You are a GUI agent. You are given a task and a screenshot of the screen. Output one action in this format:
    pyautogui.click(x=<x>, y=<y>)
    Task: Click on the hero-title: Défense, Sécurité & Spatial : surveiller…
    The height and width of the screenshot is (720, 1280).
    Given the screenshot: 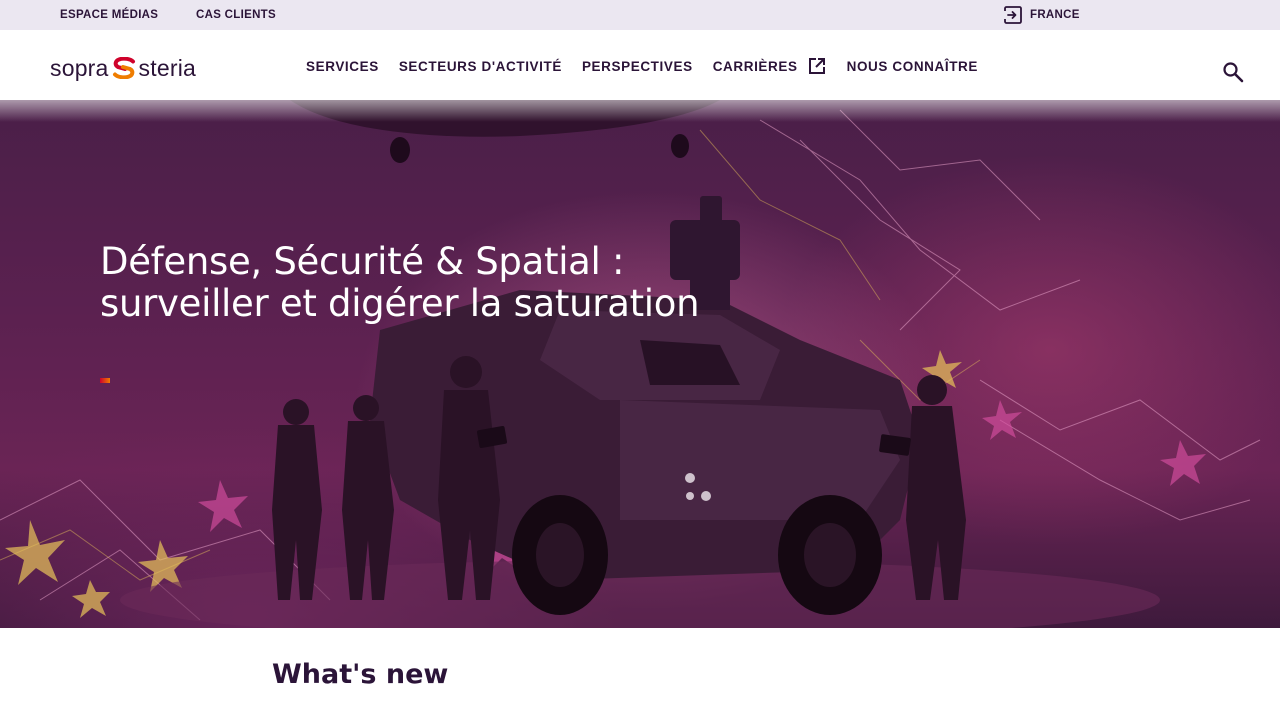 What is the action you would take?
    pyautogui.click(x=400, y=282)
    